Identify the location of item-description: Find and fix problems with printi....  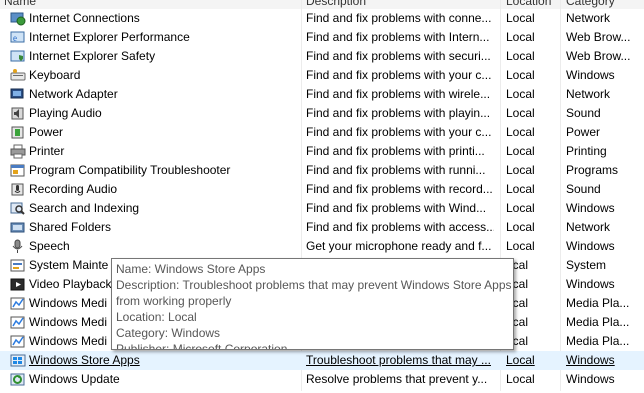
(395, 151).